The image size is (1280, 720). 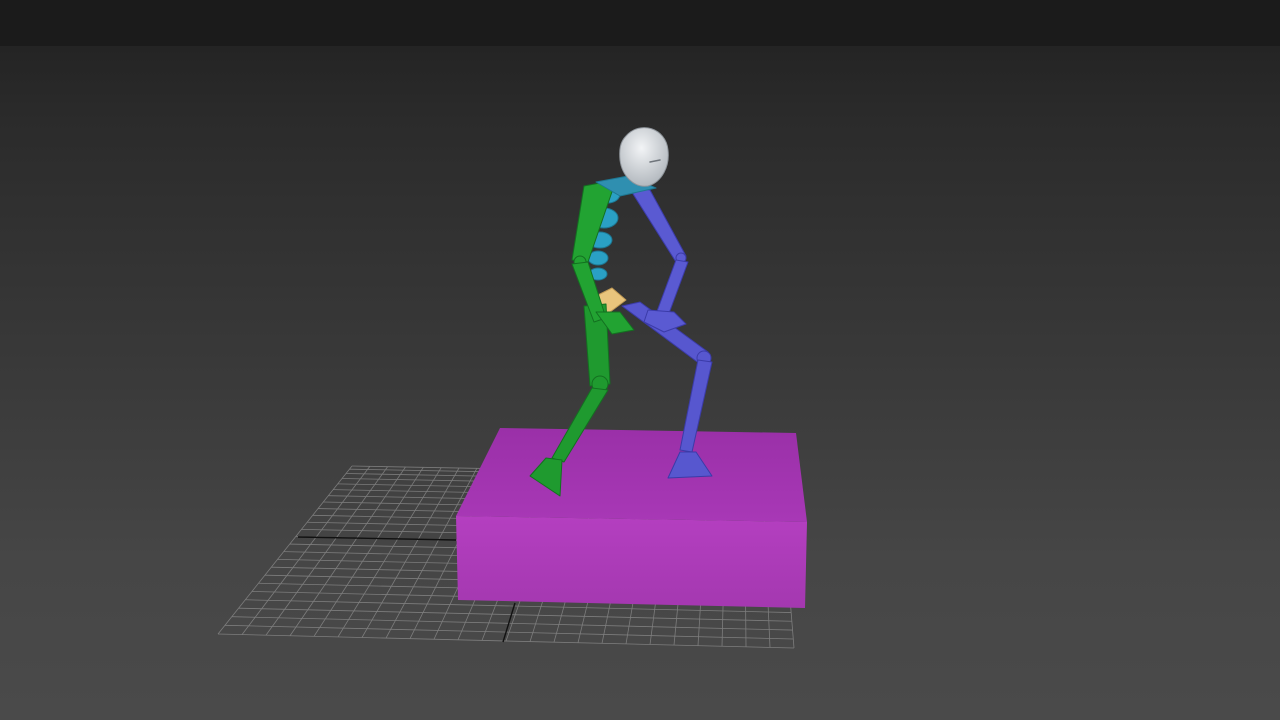 What do you see at coordinates (644, 157) in the screenshot?
I see `head` at bounding box center [644, 157].